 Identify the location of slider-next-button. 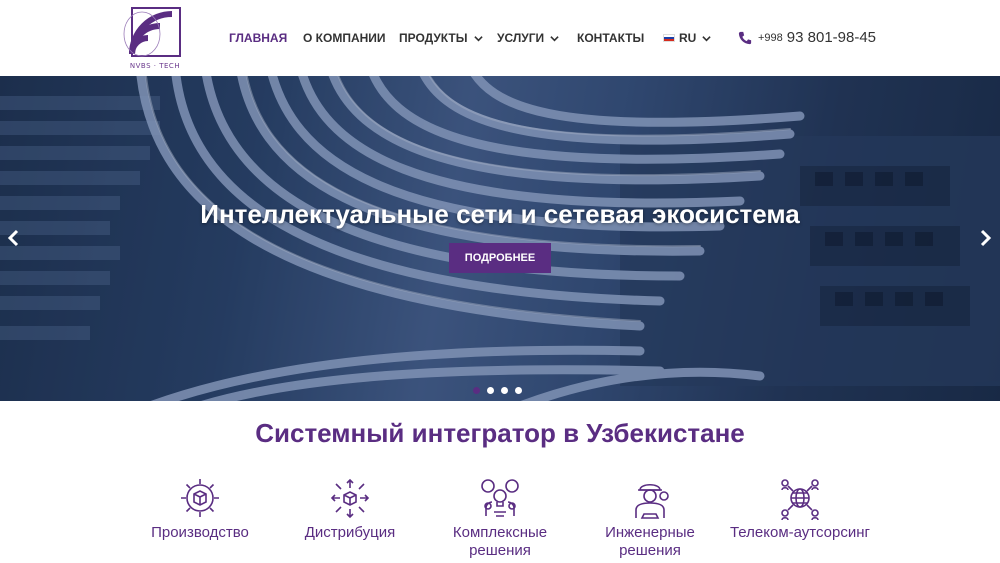
(985, 238).